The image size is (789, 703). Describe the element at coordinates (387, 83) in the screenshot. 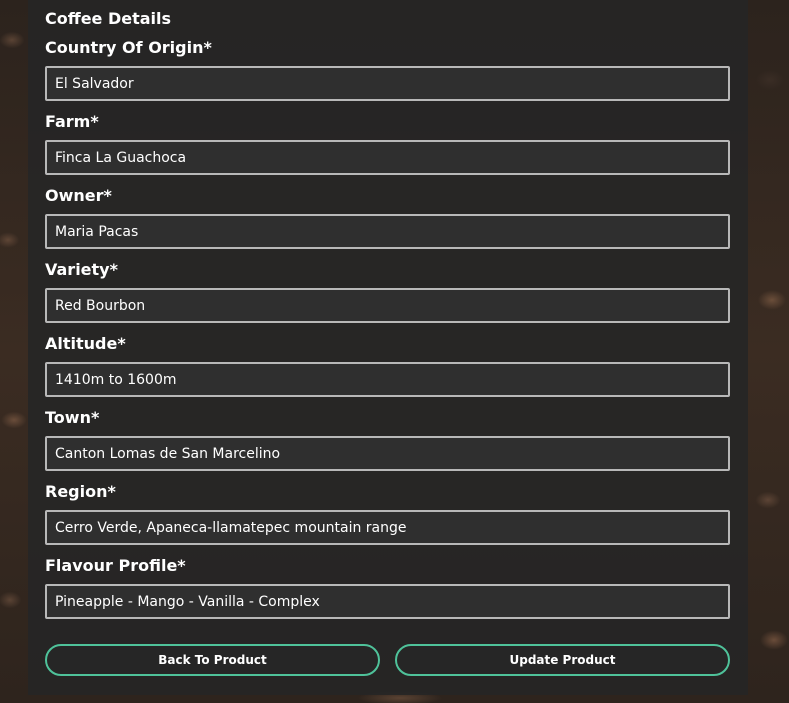

I see `country-of-origin-input` at that location.